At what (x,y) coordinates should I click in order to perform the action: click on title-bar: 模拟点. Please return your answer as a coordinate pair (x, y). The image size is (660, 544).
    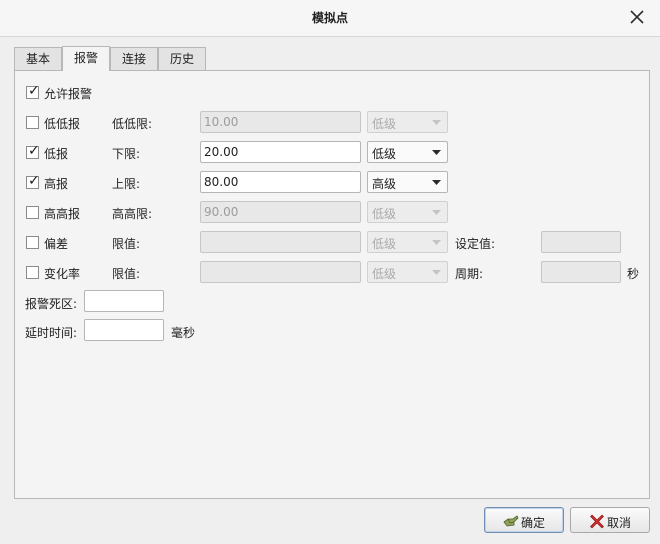
    Looking at the image, I should click on (330, 18).